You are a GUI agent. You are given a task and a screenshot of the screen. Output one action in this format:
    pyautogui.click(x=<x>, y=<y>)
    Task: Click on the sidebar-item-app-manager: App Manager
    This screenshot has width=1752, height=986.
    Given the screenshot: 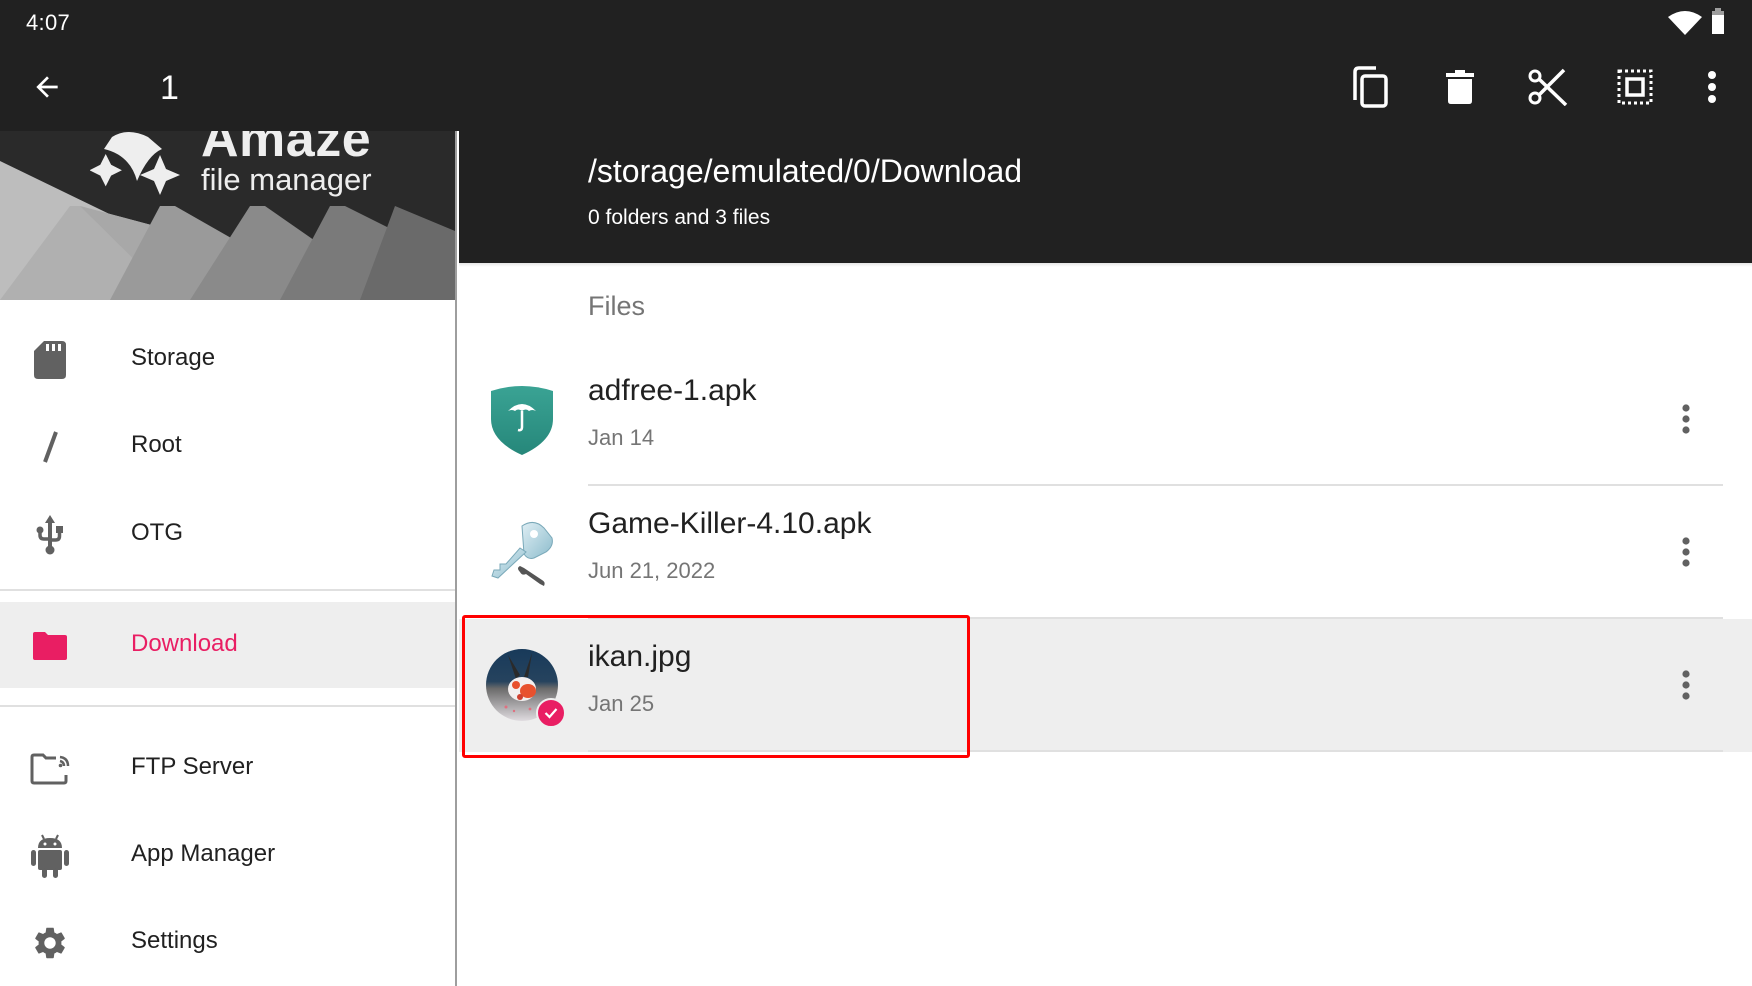 What is the action you would take?
    pyautogui.click(x=227, y=855)
    